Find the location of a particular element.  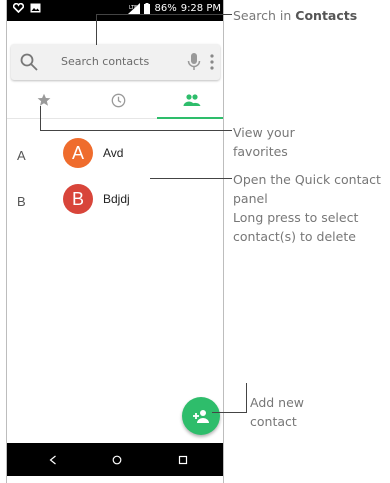

image-icon is located at coordinates (35, 8).